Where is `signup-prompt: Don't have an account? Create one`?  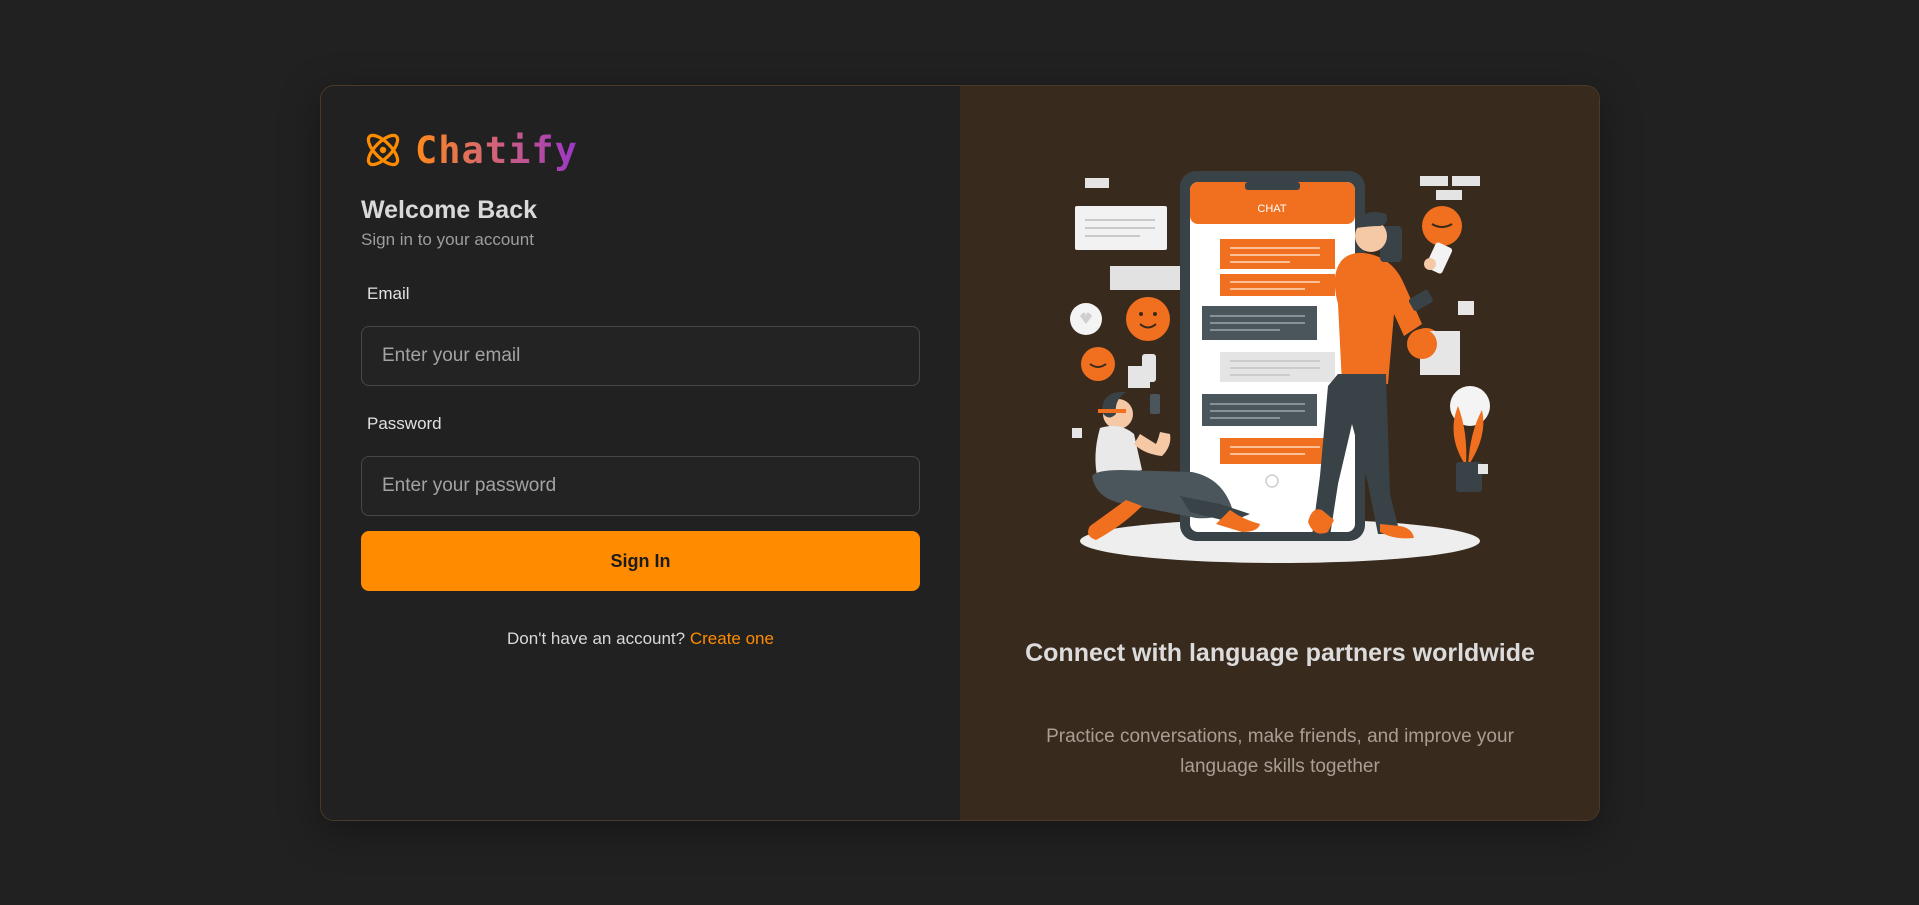
signup-prompt: Don't have an account? Create one is located at coordinates (640, 639).